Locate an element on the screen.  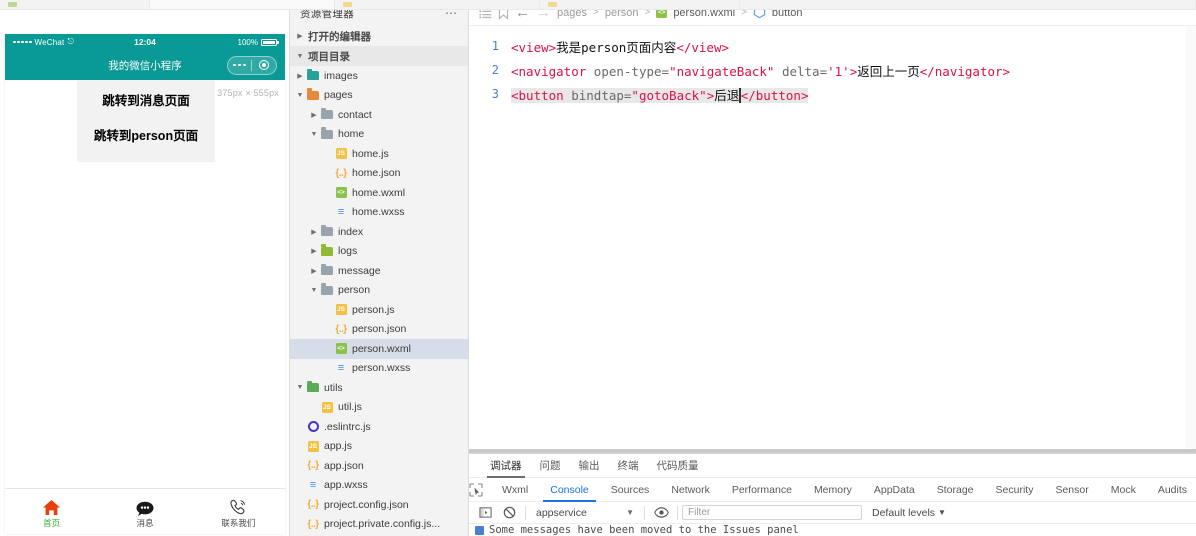
devtool-tab-memory: Memory is located at coordinates (833, 490).